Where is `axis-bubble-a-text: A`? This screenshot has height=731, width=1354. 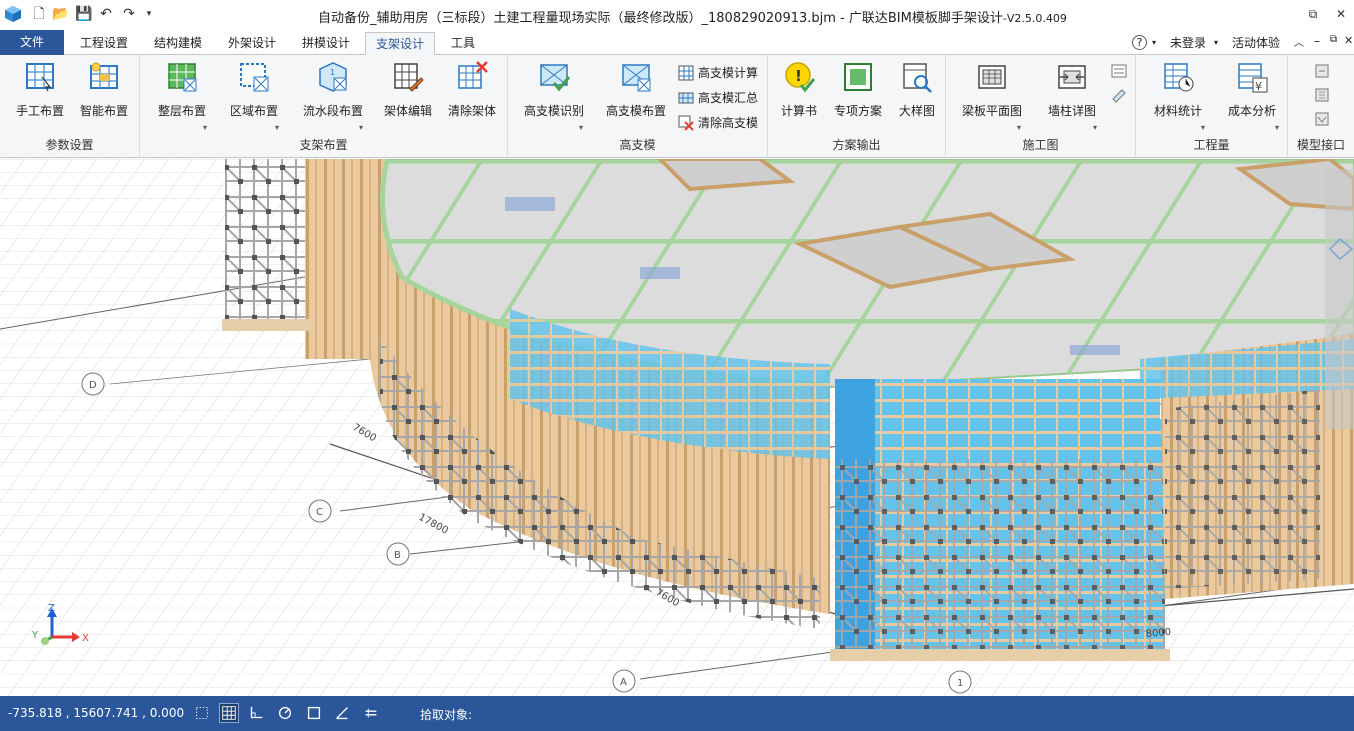 axis-bubble-a-text: A is located at coordinates (623, 682).